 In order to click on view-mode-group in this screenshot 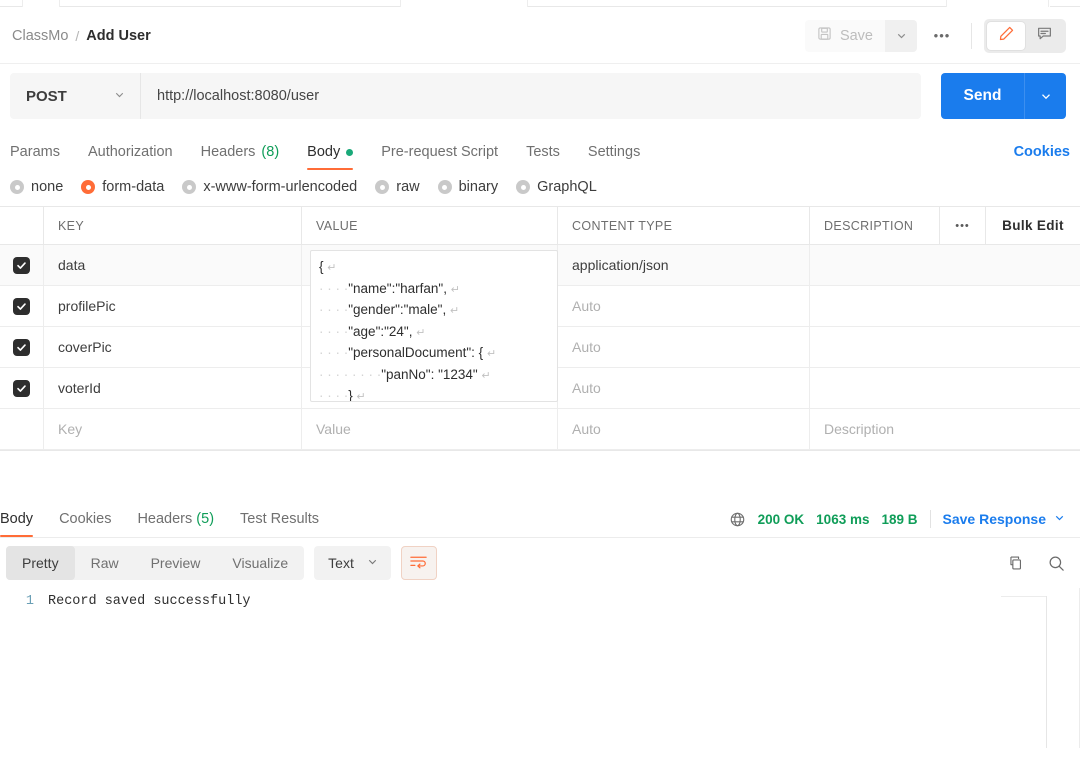, I will do `click(1025, 35)`.